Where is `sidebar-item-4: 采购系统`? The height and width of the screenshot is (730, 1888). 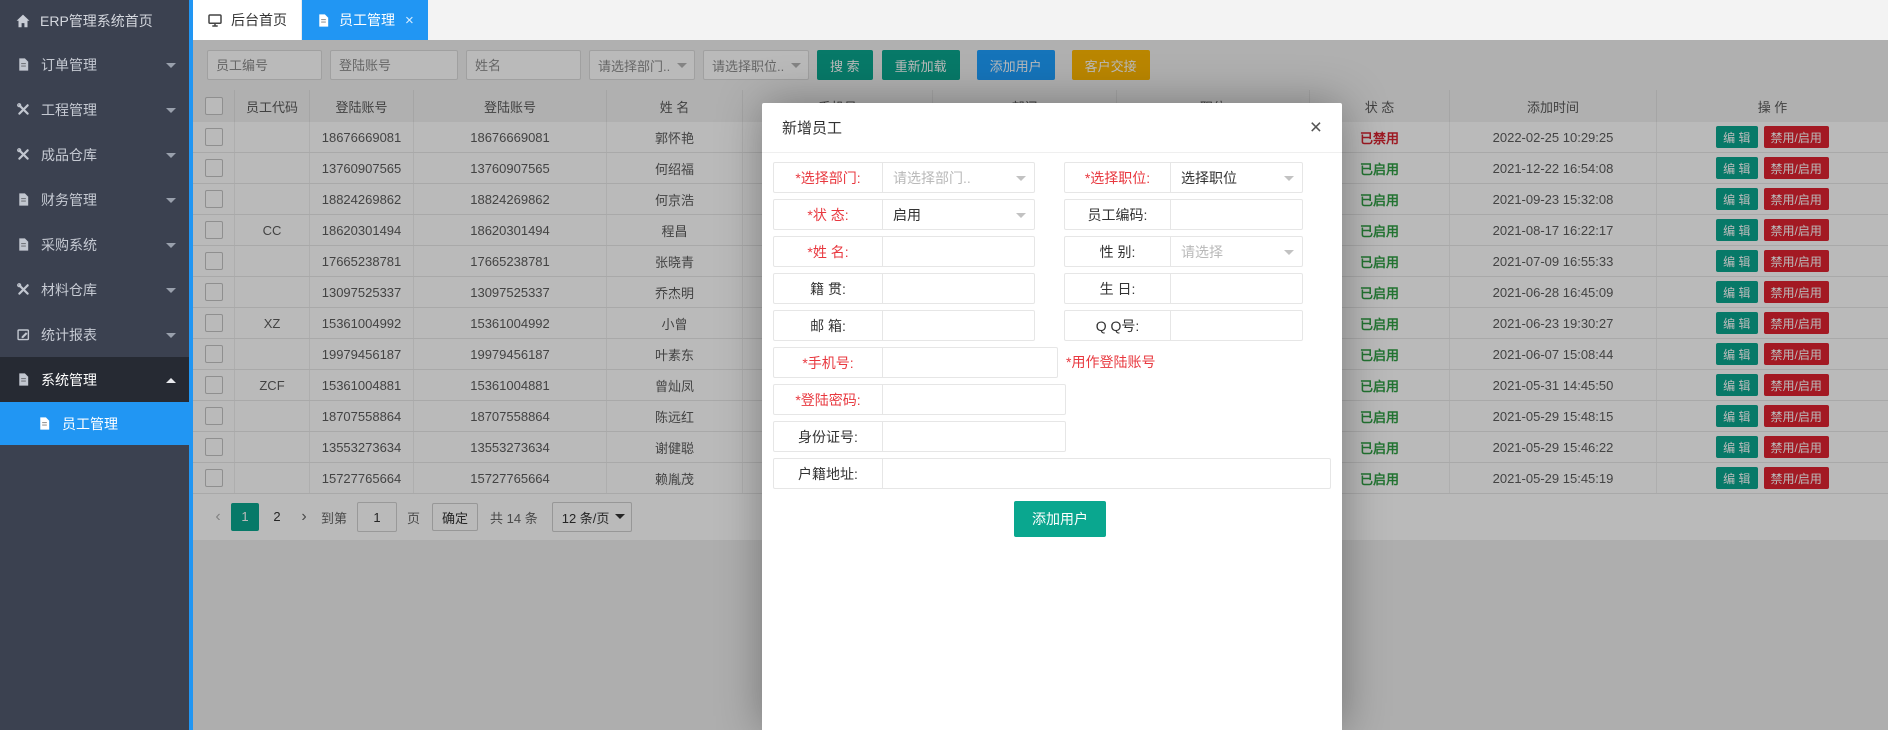 sidebar-item-4: 采购系统 is located at coordinates (94, 244).